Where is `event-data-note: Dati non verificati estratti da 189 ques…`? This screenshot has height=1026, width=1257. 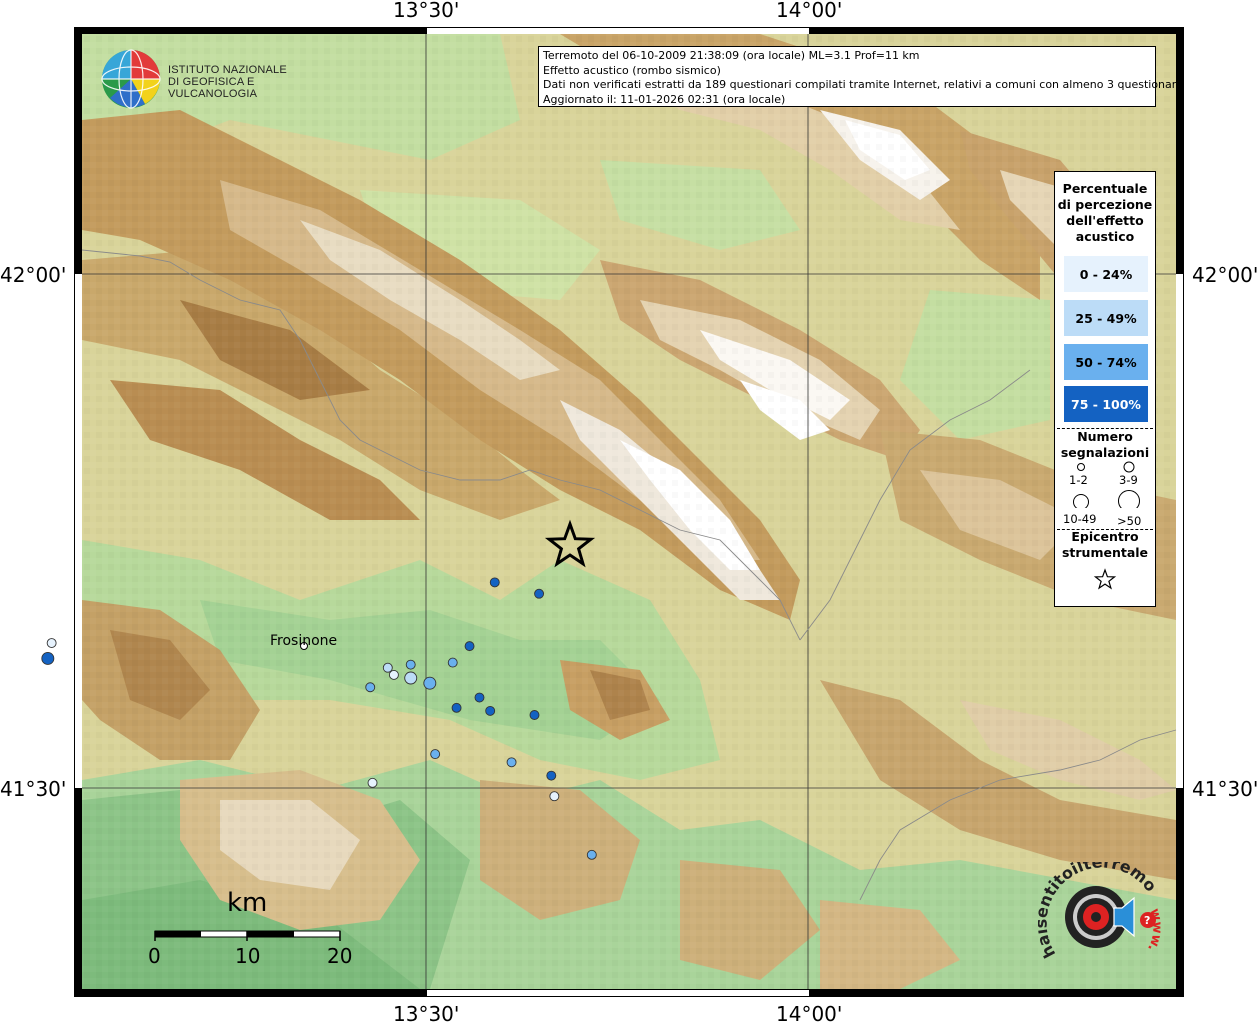 event-data-note: Dati non verificati estratti da 189 ques… is located at coordinates (863, 84).